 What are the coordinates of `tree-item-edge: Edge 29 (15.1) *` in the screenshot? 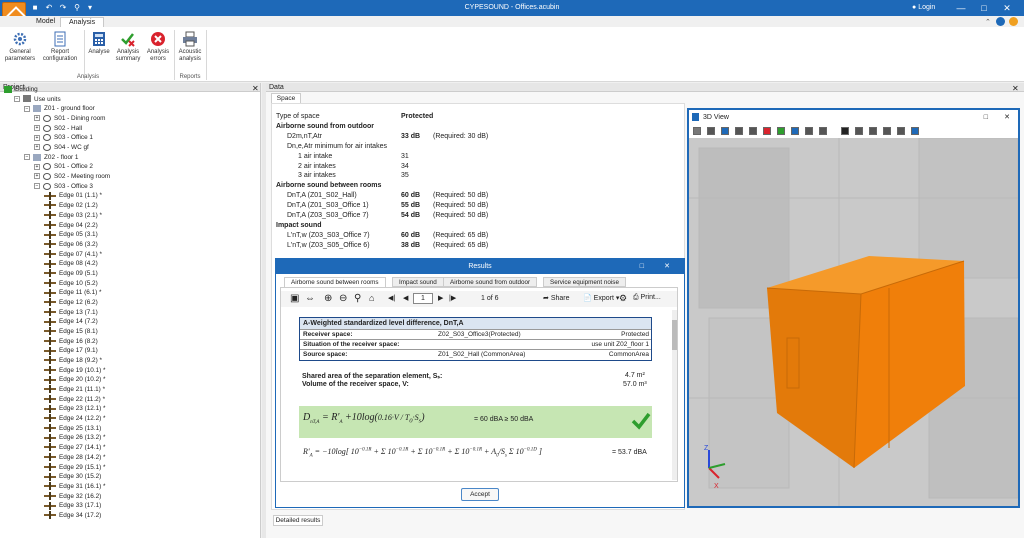 It's located at (75, 467).